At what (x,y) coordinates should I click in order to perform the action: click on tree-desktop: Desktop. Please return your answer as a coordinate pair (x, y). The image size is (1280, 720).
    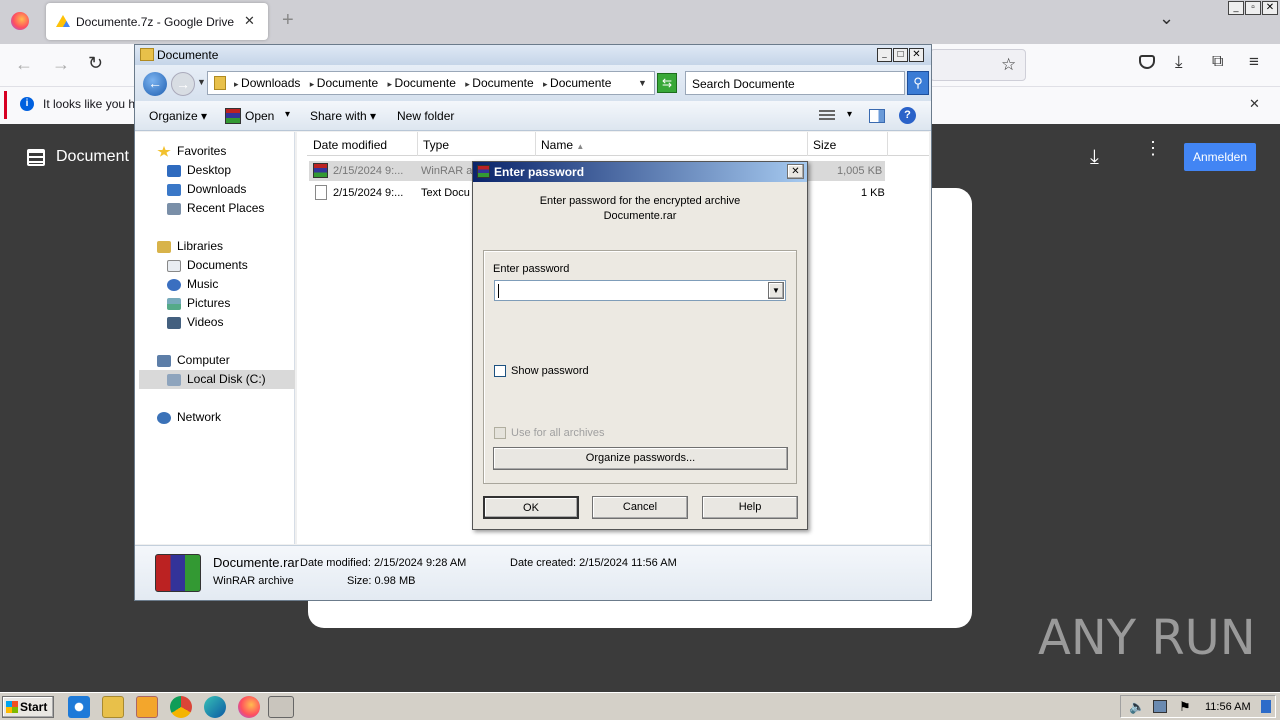
    Looking at the image, I should click on (199, 170).